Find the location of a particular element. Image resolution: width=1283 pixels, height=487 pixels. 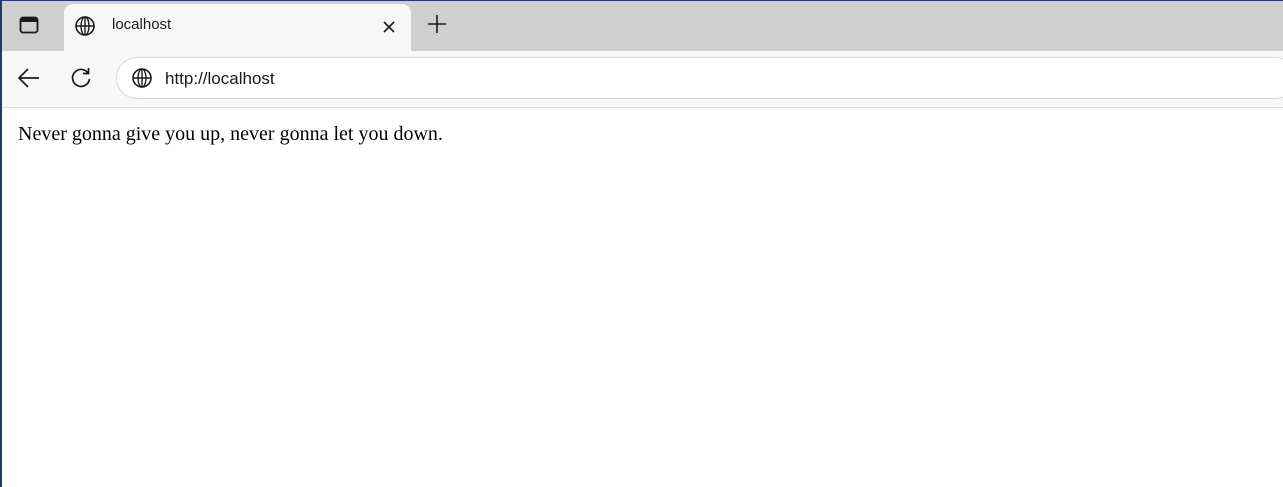

tab-actions-icon is located at coordinates (29, 25).